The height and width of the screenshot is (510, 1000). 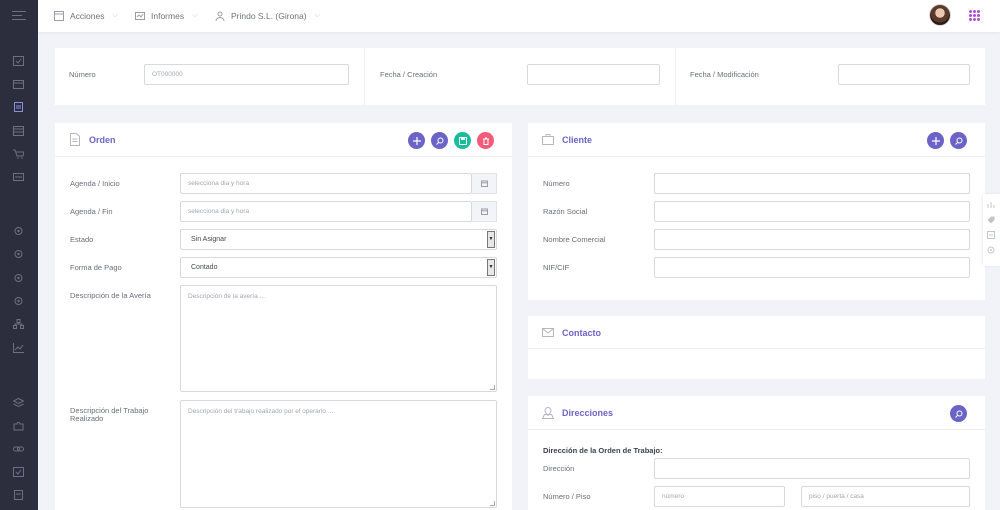 What do you see at coordinates (812, 211) in the screenshot?
I see `razon-social-input` at bounding box center [812, 211].